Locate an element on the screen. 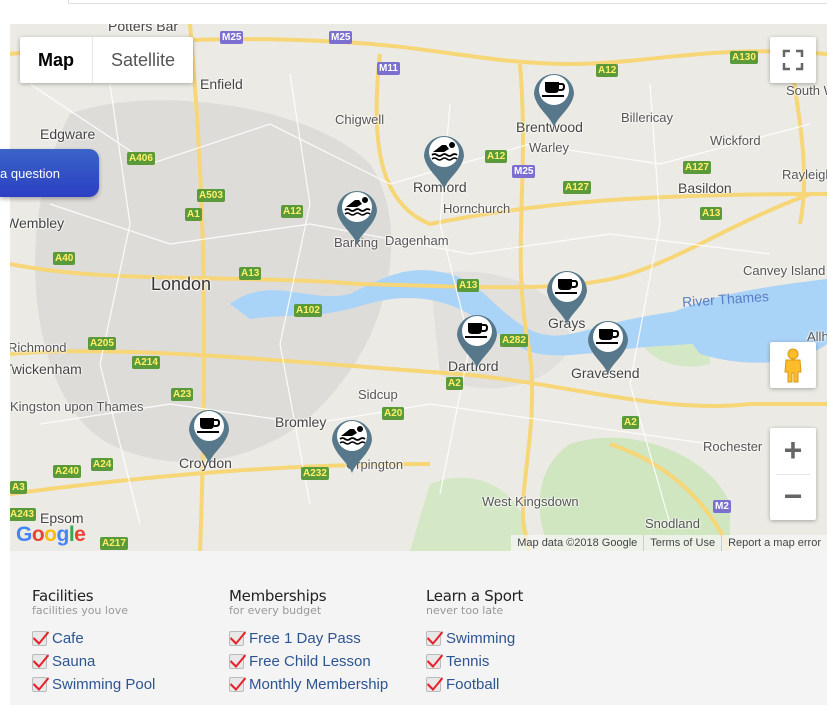 The width and height of the screenshot is (827, 705). place-label: Dagenham is located at coordinates (417, 240).